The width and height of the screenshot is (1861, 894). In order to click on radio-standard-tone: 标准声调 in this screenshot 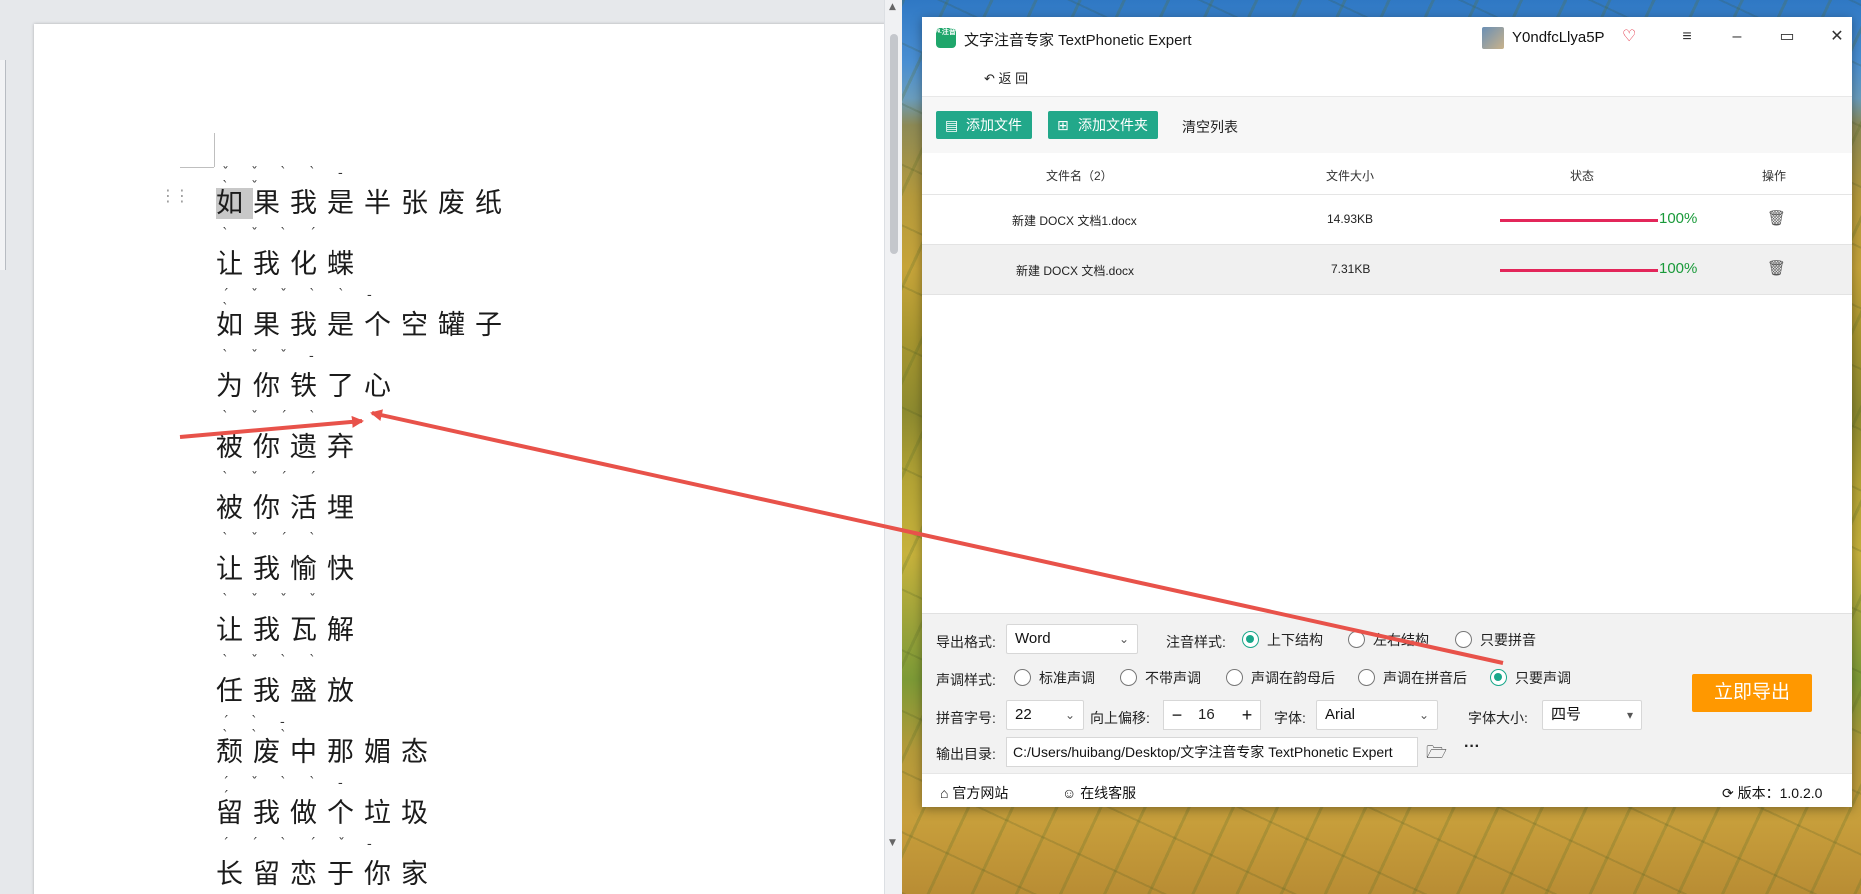, I will do `click(1054, 678)`.